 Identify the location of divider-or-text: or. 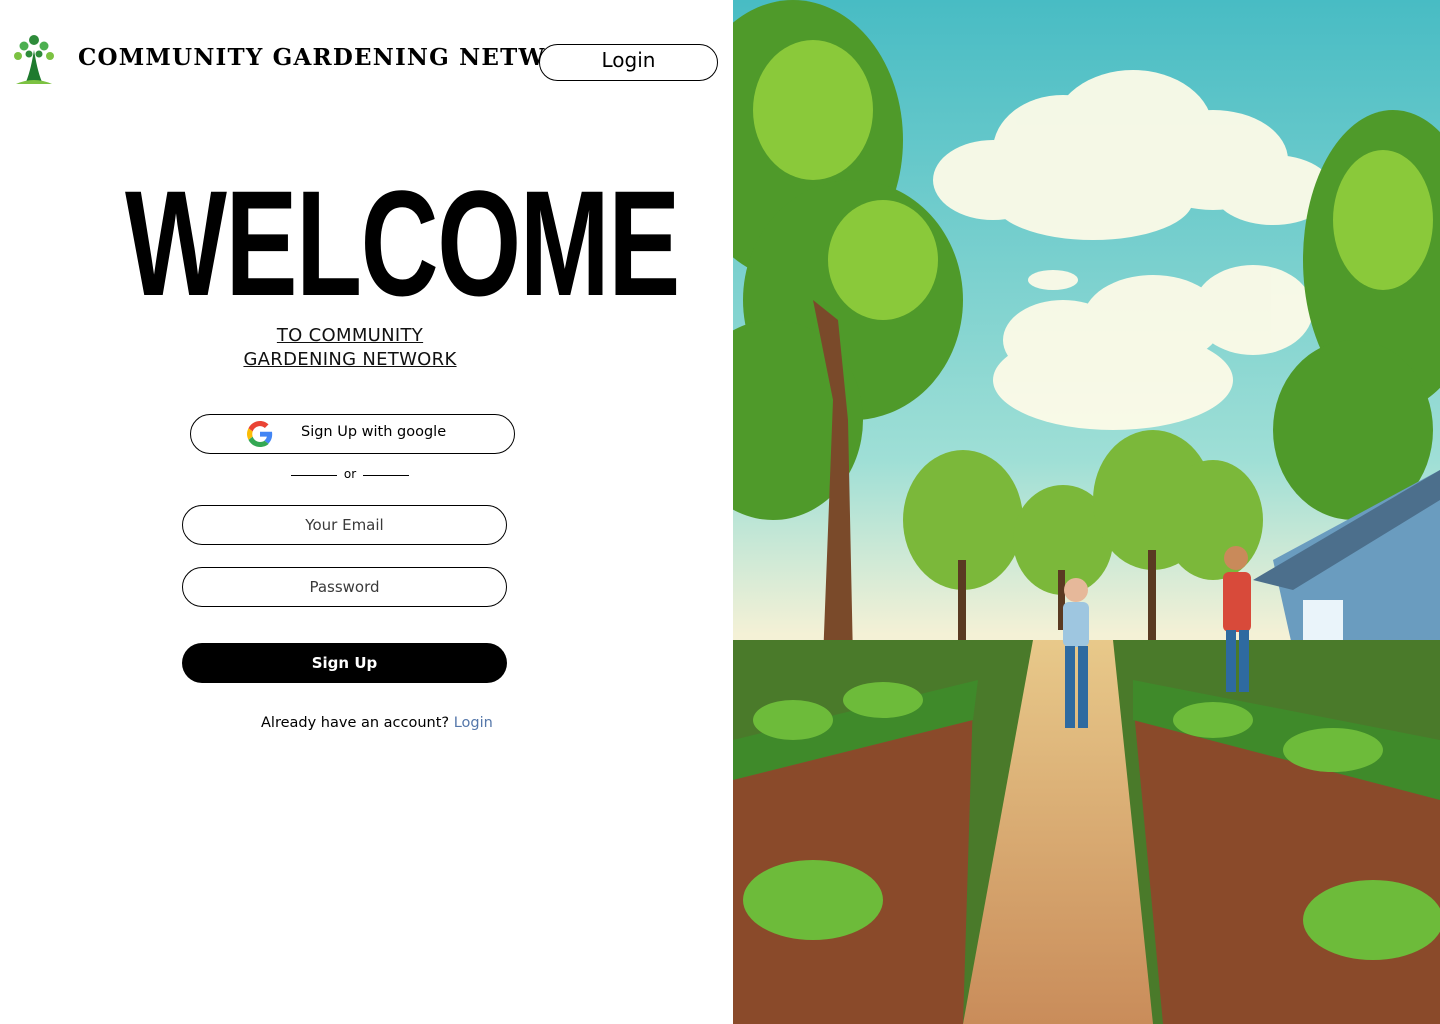
(350, 474).